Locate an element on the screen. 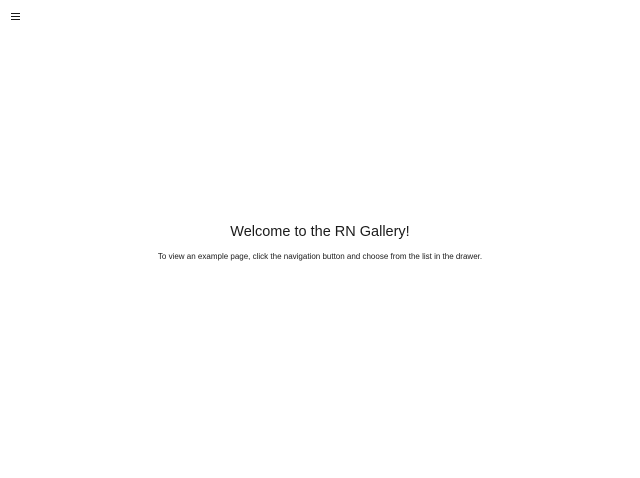  navigation-button is located at coordinates (15, 16).